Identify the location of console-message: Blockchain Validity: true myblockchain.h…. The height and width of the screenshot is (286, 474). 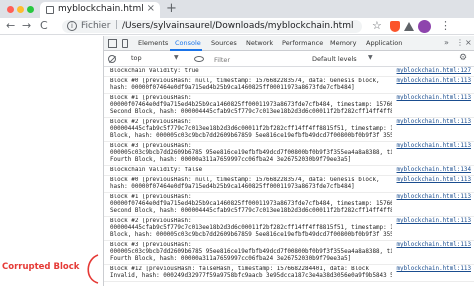
(289, 72).